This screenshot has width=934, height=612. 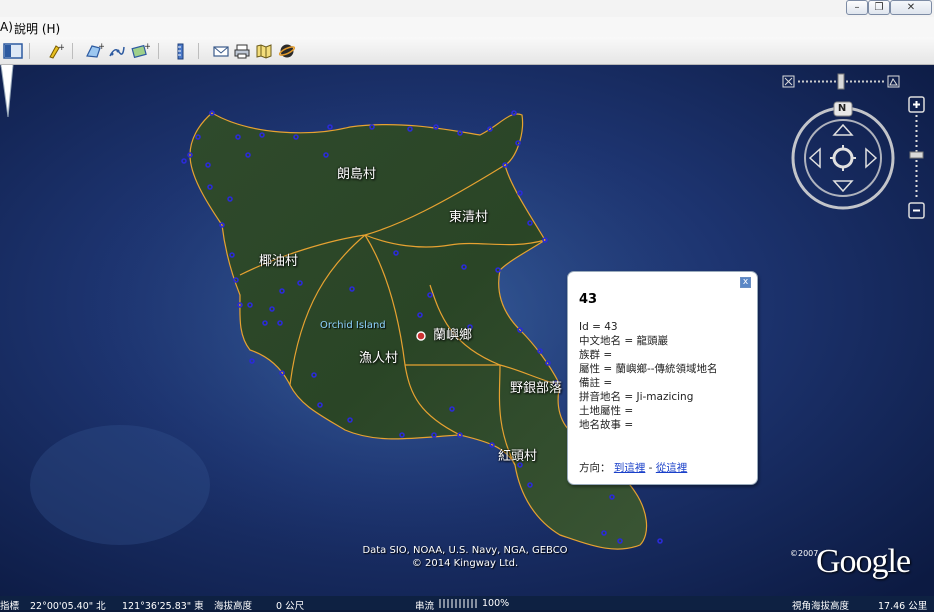 I want to click on village-label-yeyin: 野銀部落, so click(x=536, y=388).